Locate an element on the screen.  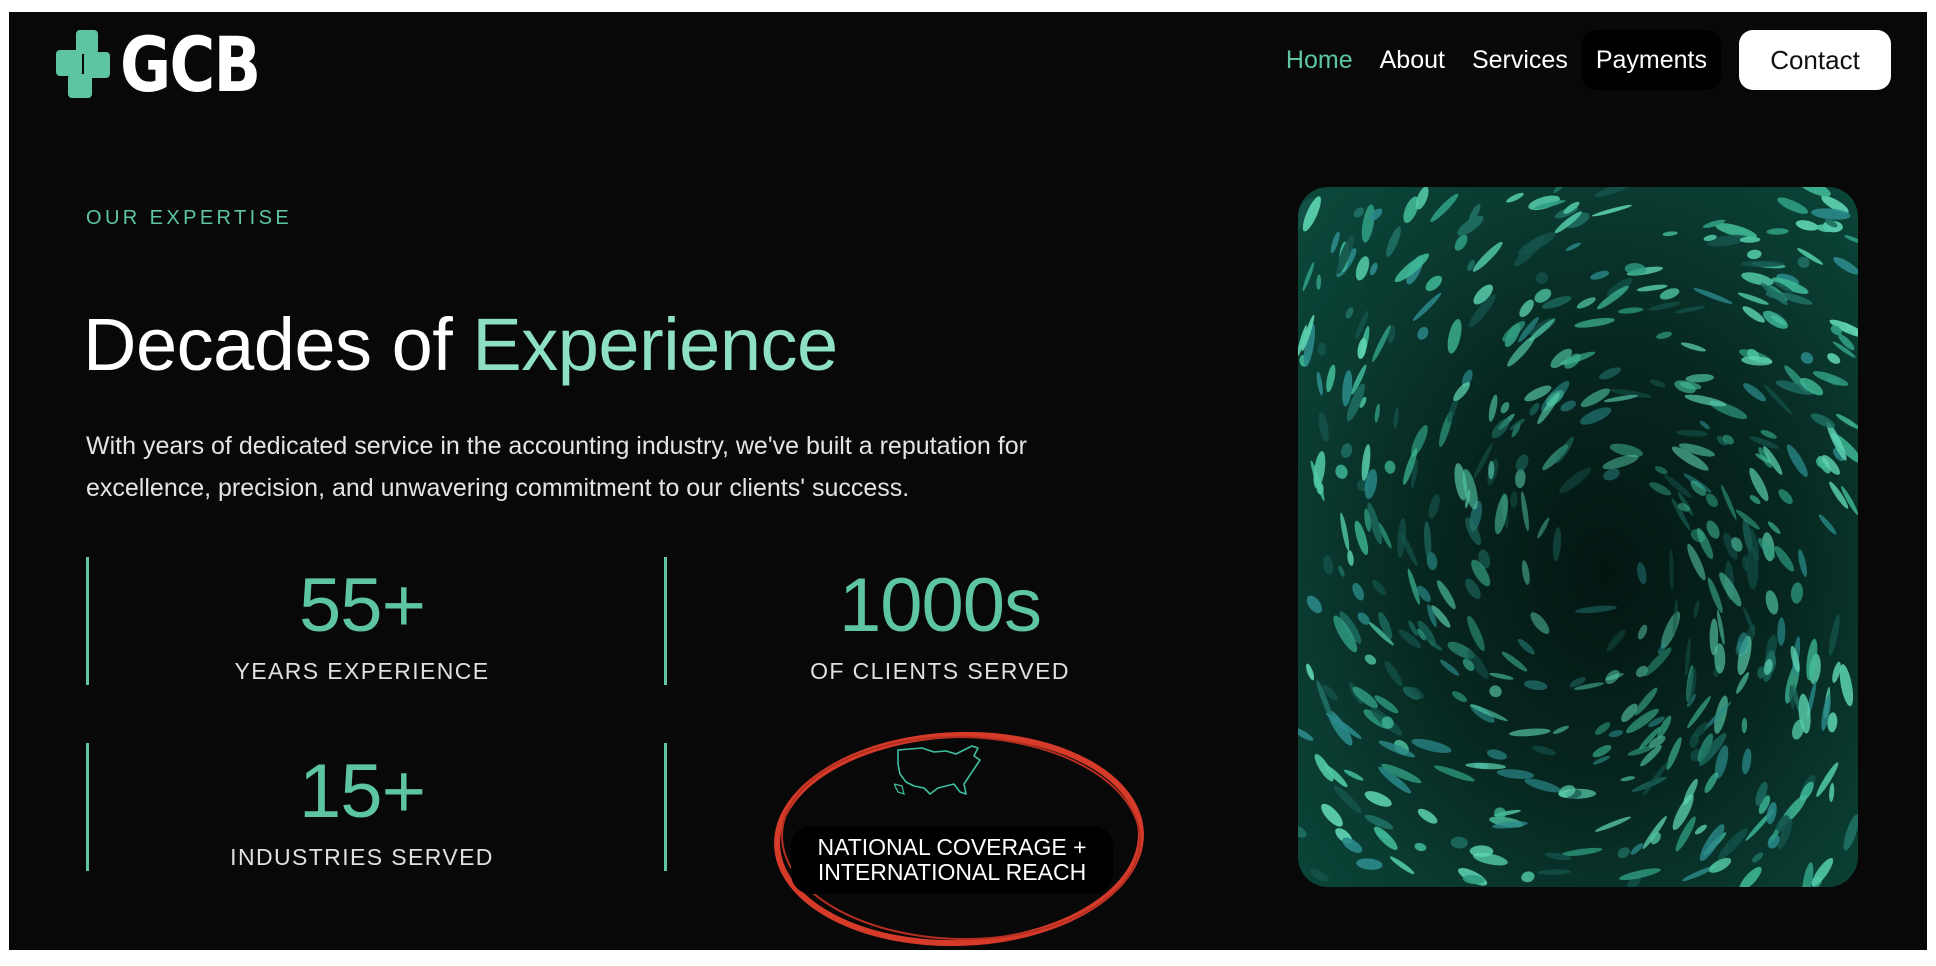
nav-services-link: Services is located at coordinates (1520, 60).